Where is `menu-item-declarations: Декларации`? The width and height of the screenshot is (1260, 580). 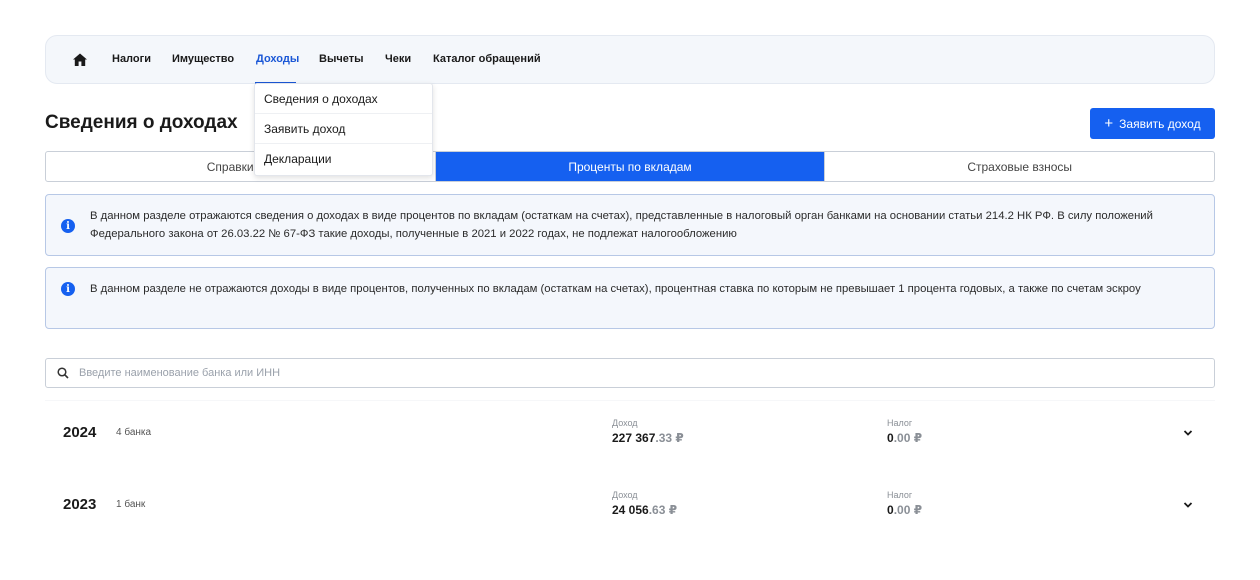 menu-item-declarations: Декларации is located at coordinates (343, 159).